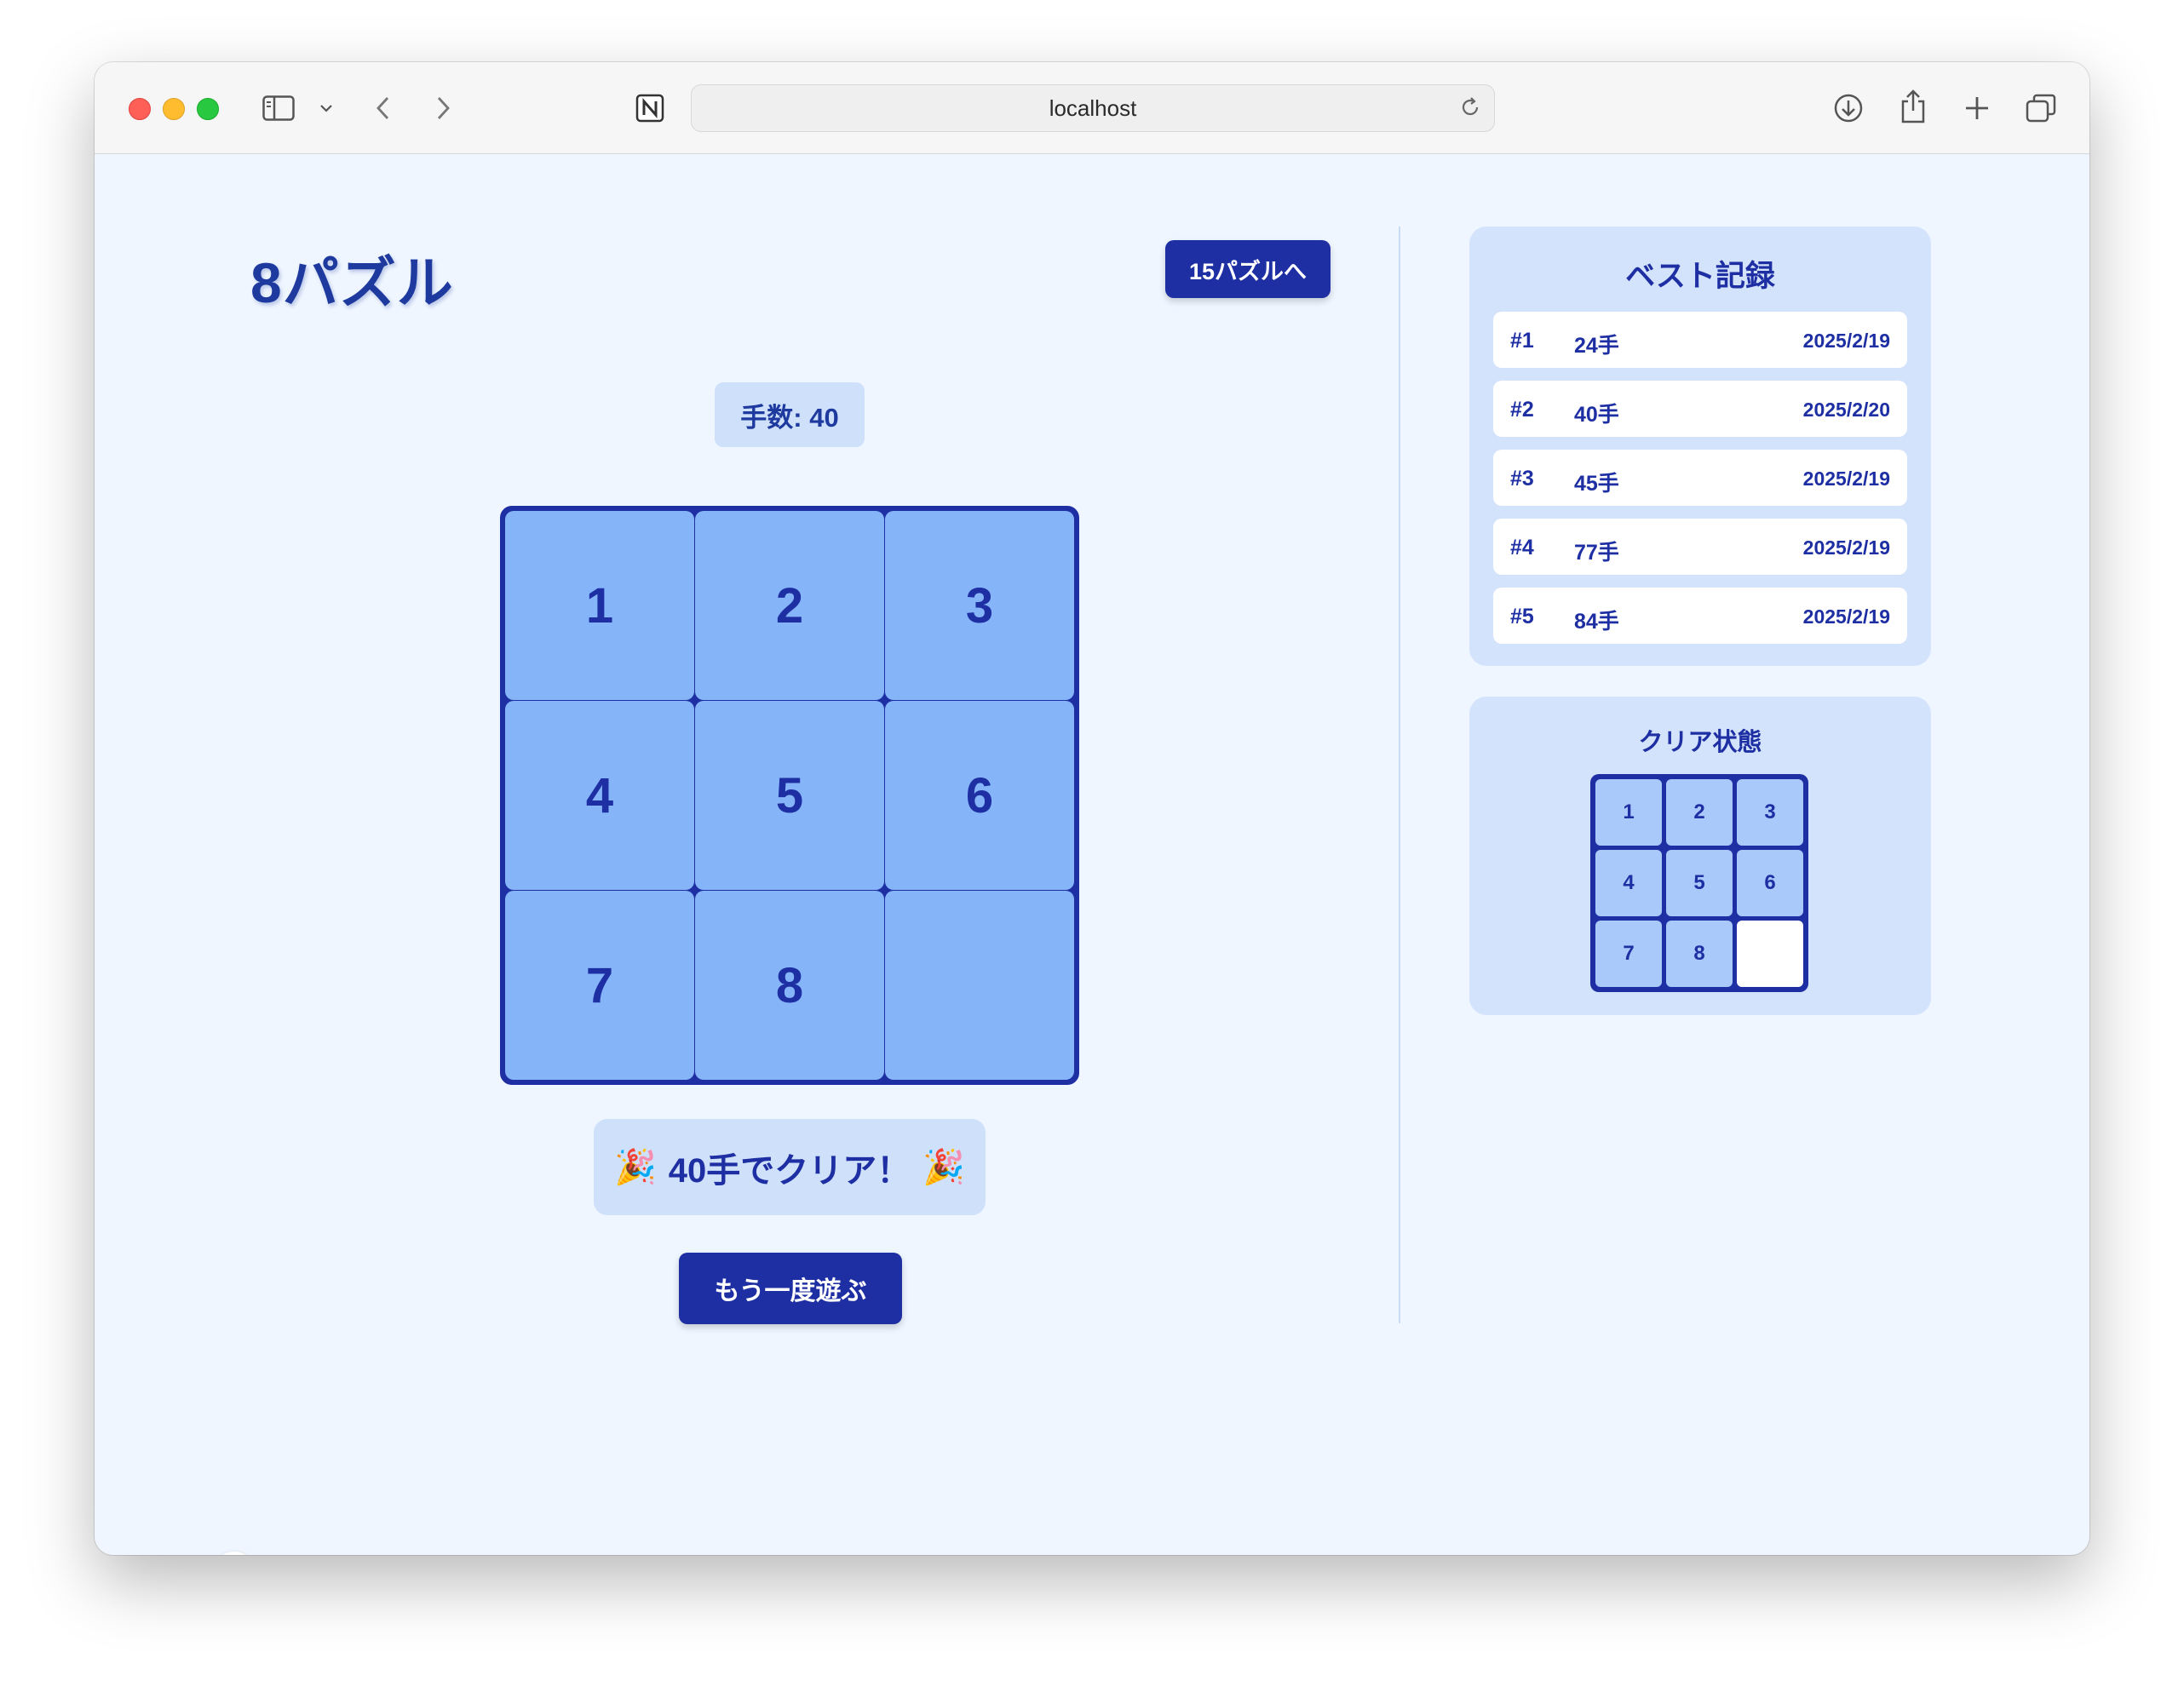 The height and width of the screenshot is (1681, 2184). What do you see at coordinates (1522, 341) in the screenshot?
I see `record-rank: #1` at bounding box center [1522, 341].